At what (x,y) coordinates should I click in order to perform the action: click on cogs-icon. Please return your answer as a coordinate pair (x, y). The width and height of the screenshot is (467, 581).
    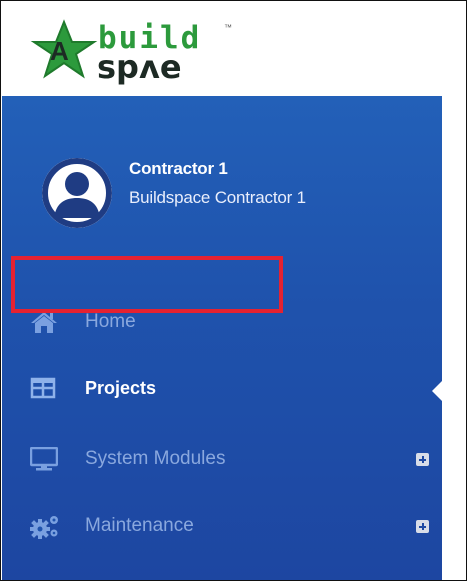
    Looking at the image, I should click on (44, 526).